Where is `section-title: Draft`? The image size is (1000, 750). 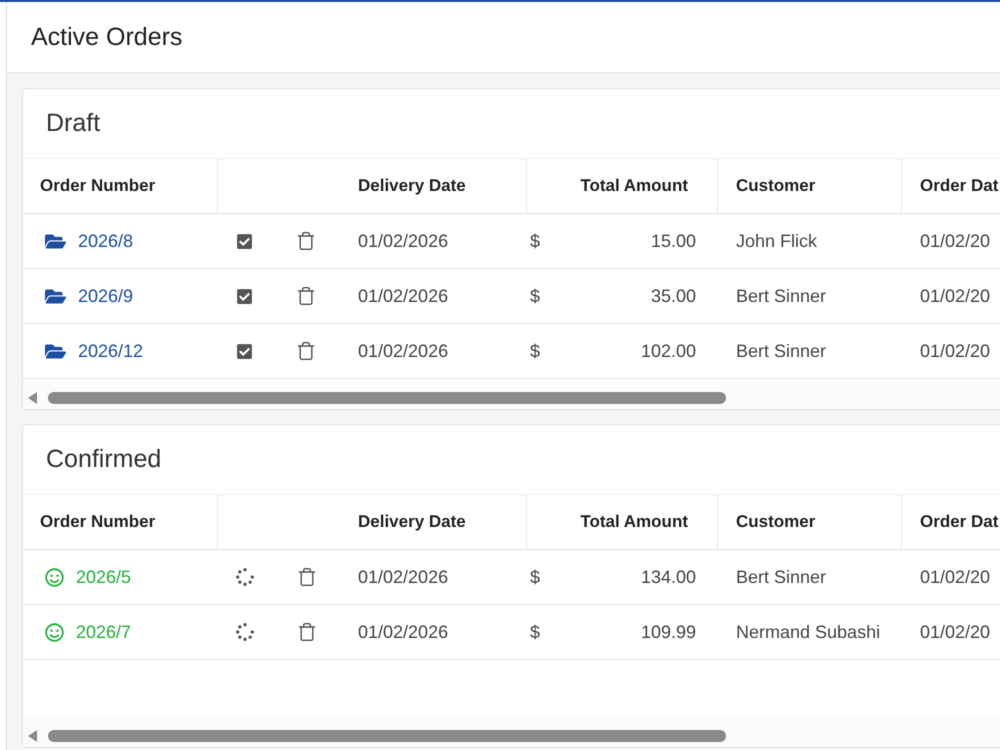 section-title: Draft is located at coordinates (73, 123).